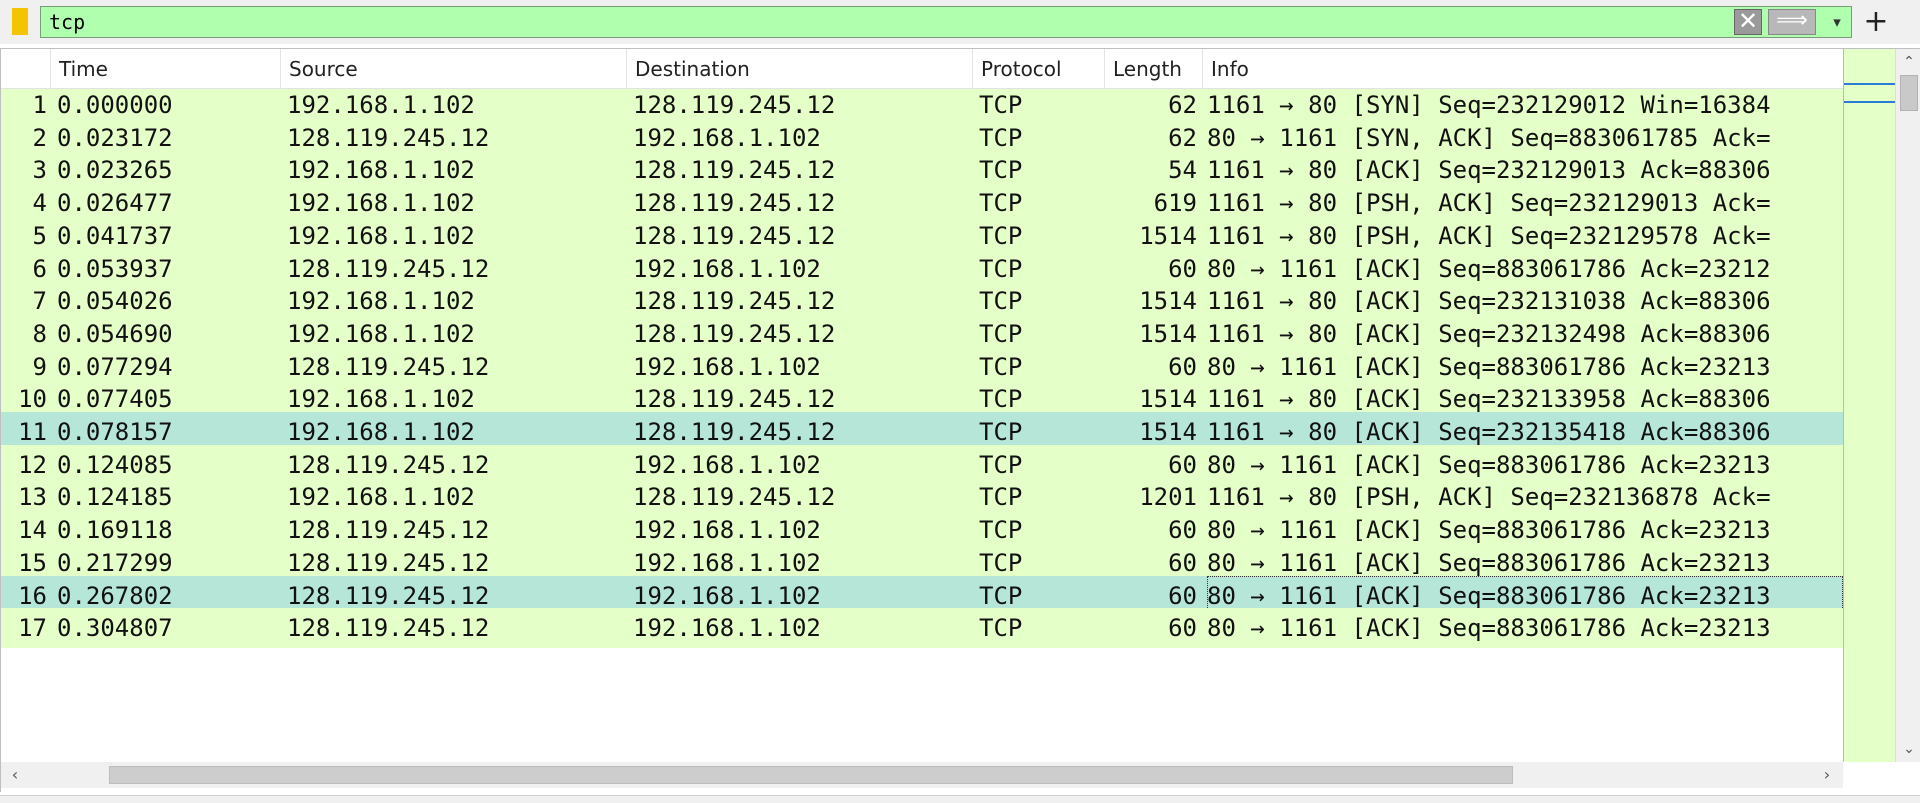 This screenshot has width=1920, height=803. What do you see at coordinates (1908, 749) in the screenshot?
I see `scroll-down-icon: ⌄` at bounding box center [1908, 749].